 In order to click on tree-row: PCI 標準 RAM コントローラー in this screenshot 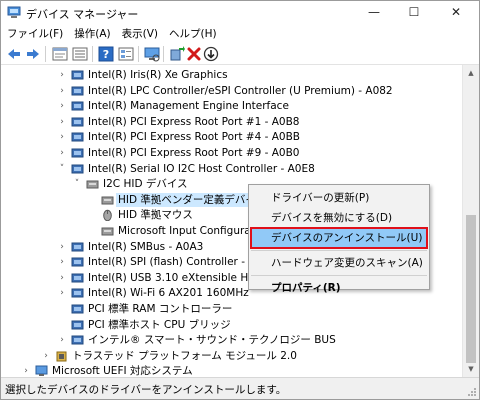, I will do `click(231, 309)`.